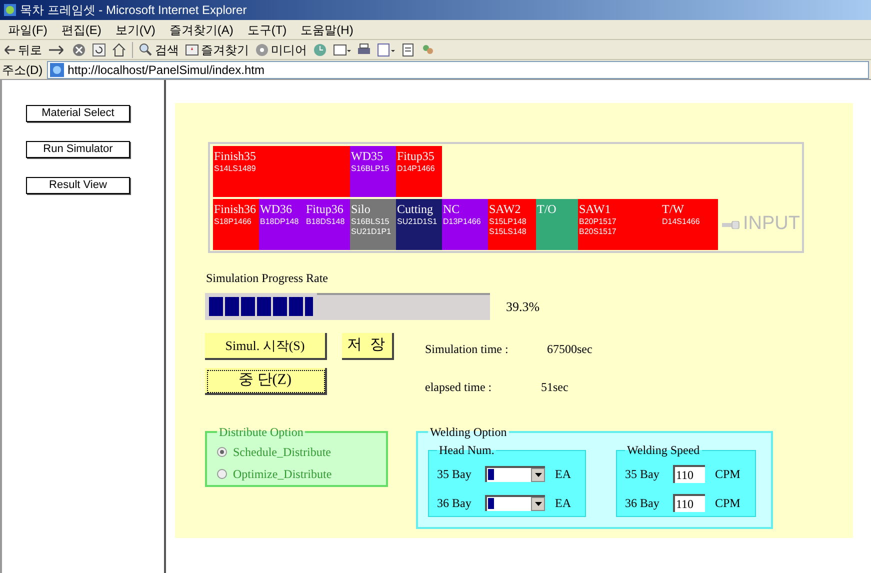  Describe the element at coordinates (417, 222) in the screenshot. I see `panel-code: SU21D1S1` at that location.